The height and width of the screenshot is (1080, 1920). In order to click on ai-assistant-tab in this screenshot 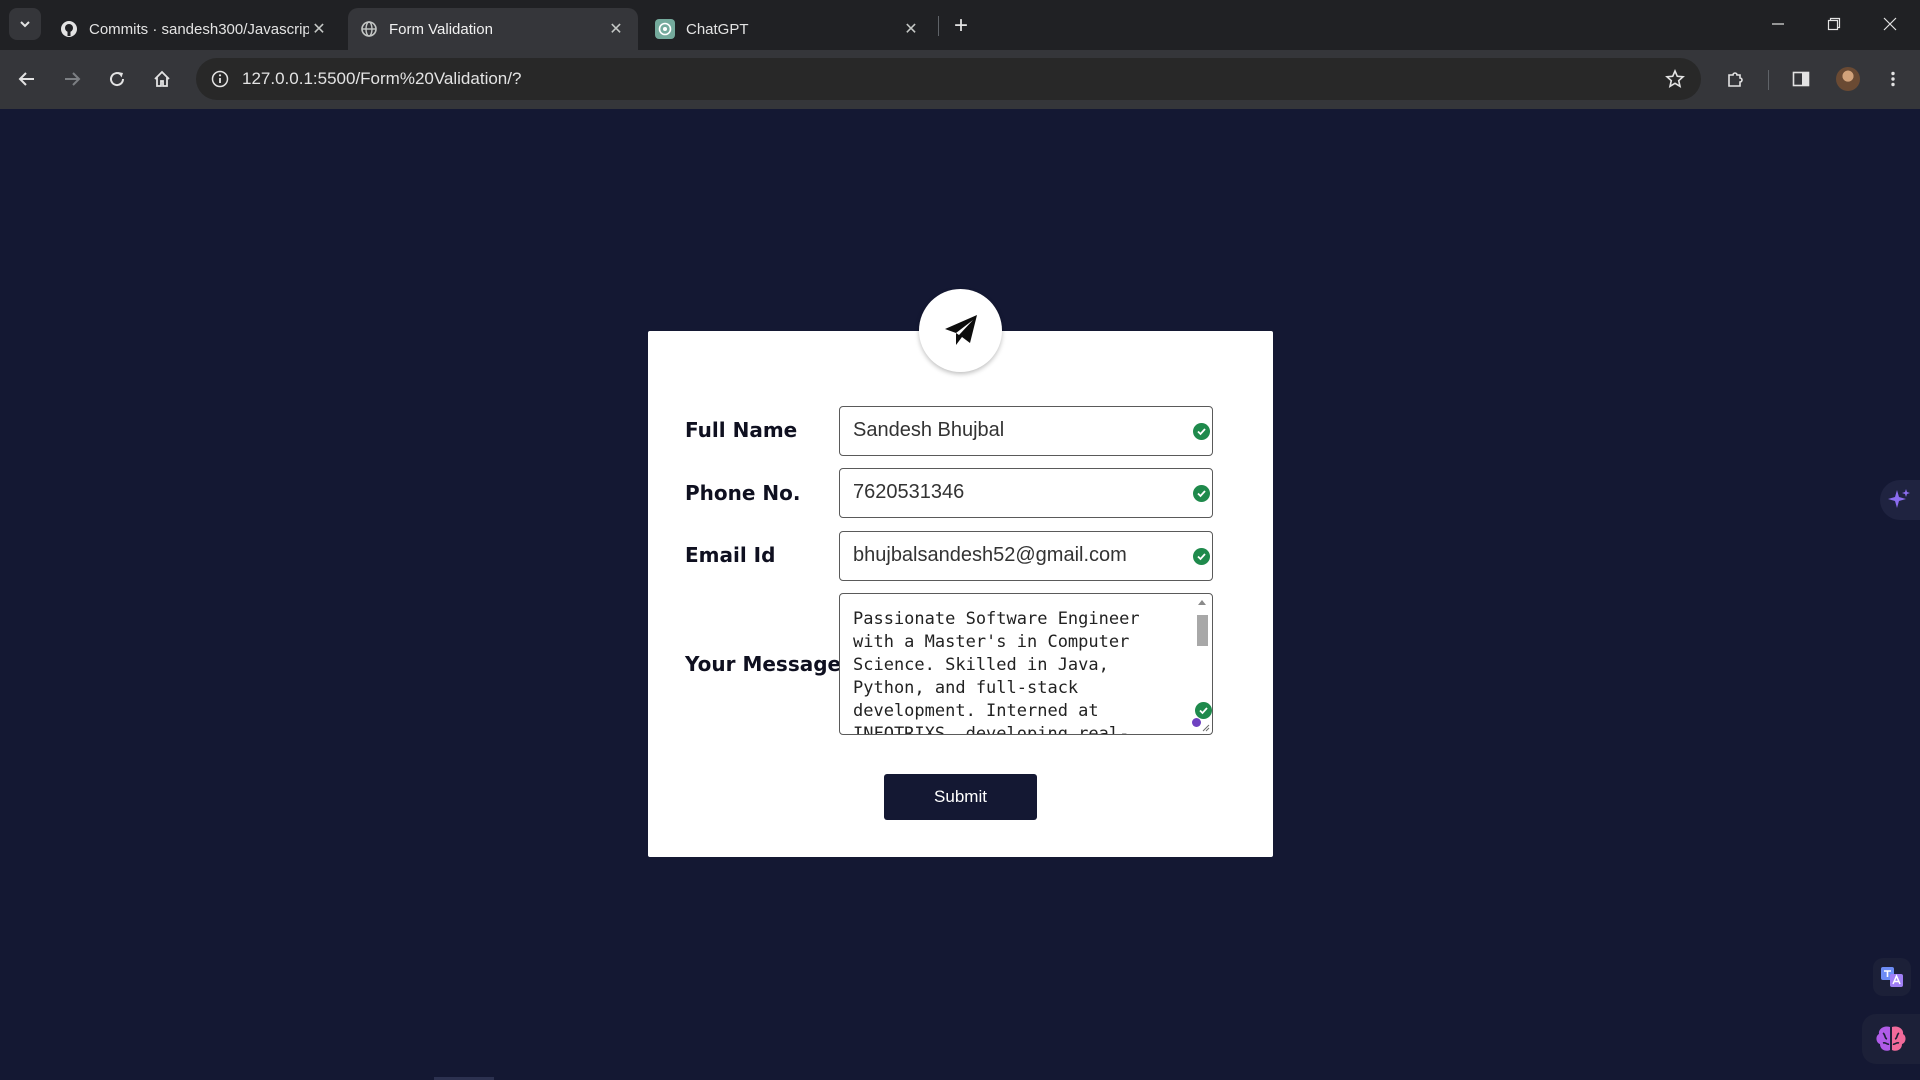, I will do `click(1900, 500)`.